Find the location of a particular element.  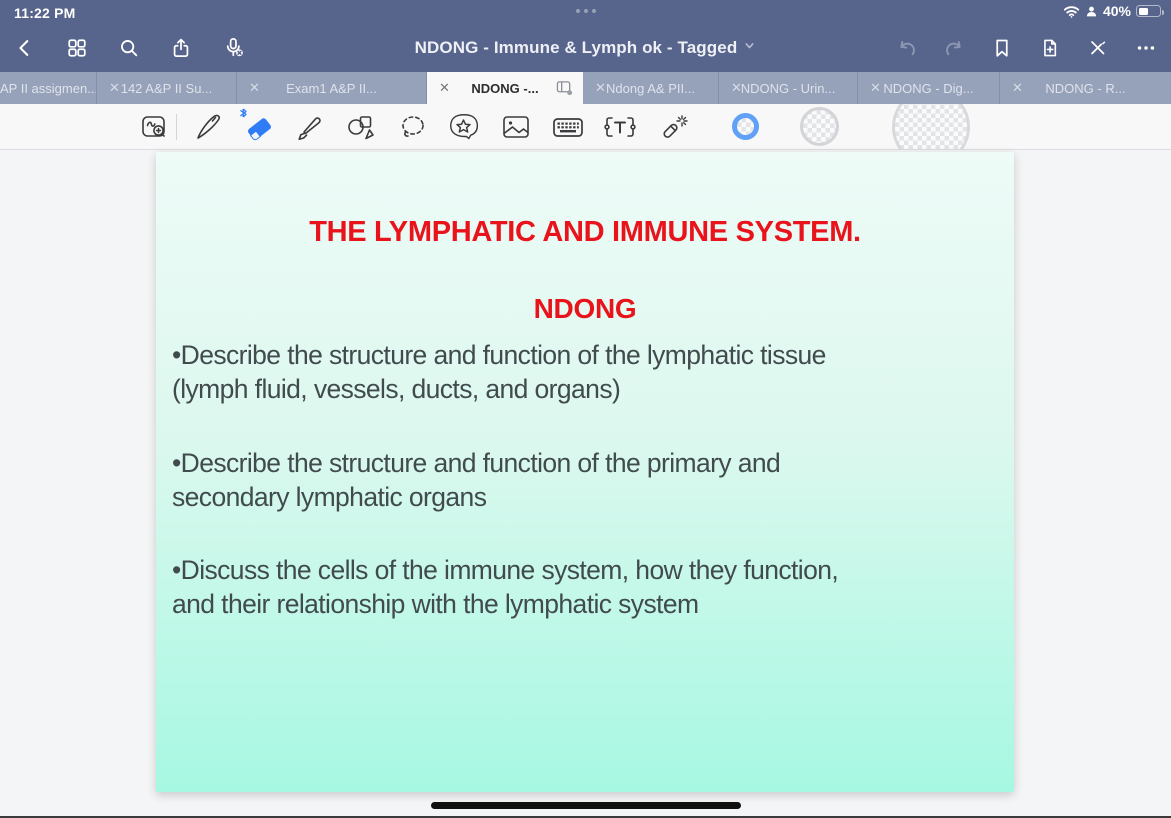

document-title: NDONG - Immune & Lymph ok - Tagged is located at coordinates (576, 47).